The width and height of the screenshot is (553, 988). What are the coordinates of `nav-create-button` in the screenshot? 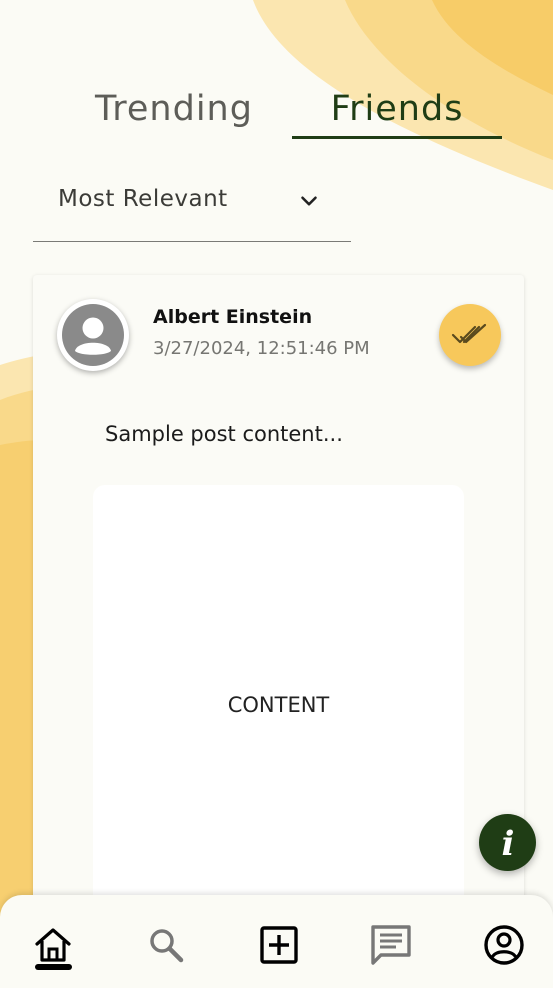 It's located at (279, 945).